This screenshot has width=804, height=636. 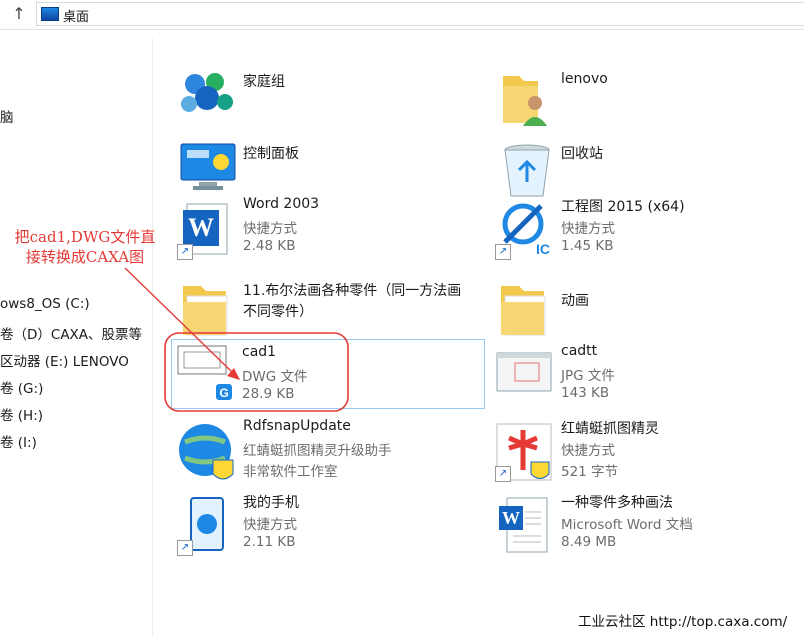 What do you see at coordinates (85, 237) in the screenshot?
I see `annotation-line-1: 把cad1,DWG文件直` at bounding box center [85, 237].